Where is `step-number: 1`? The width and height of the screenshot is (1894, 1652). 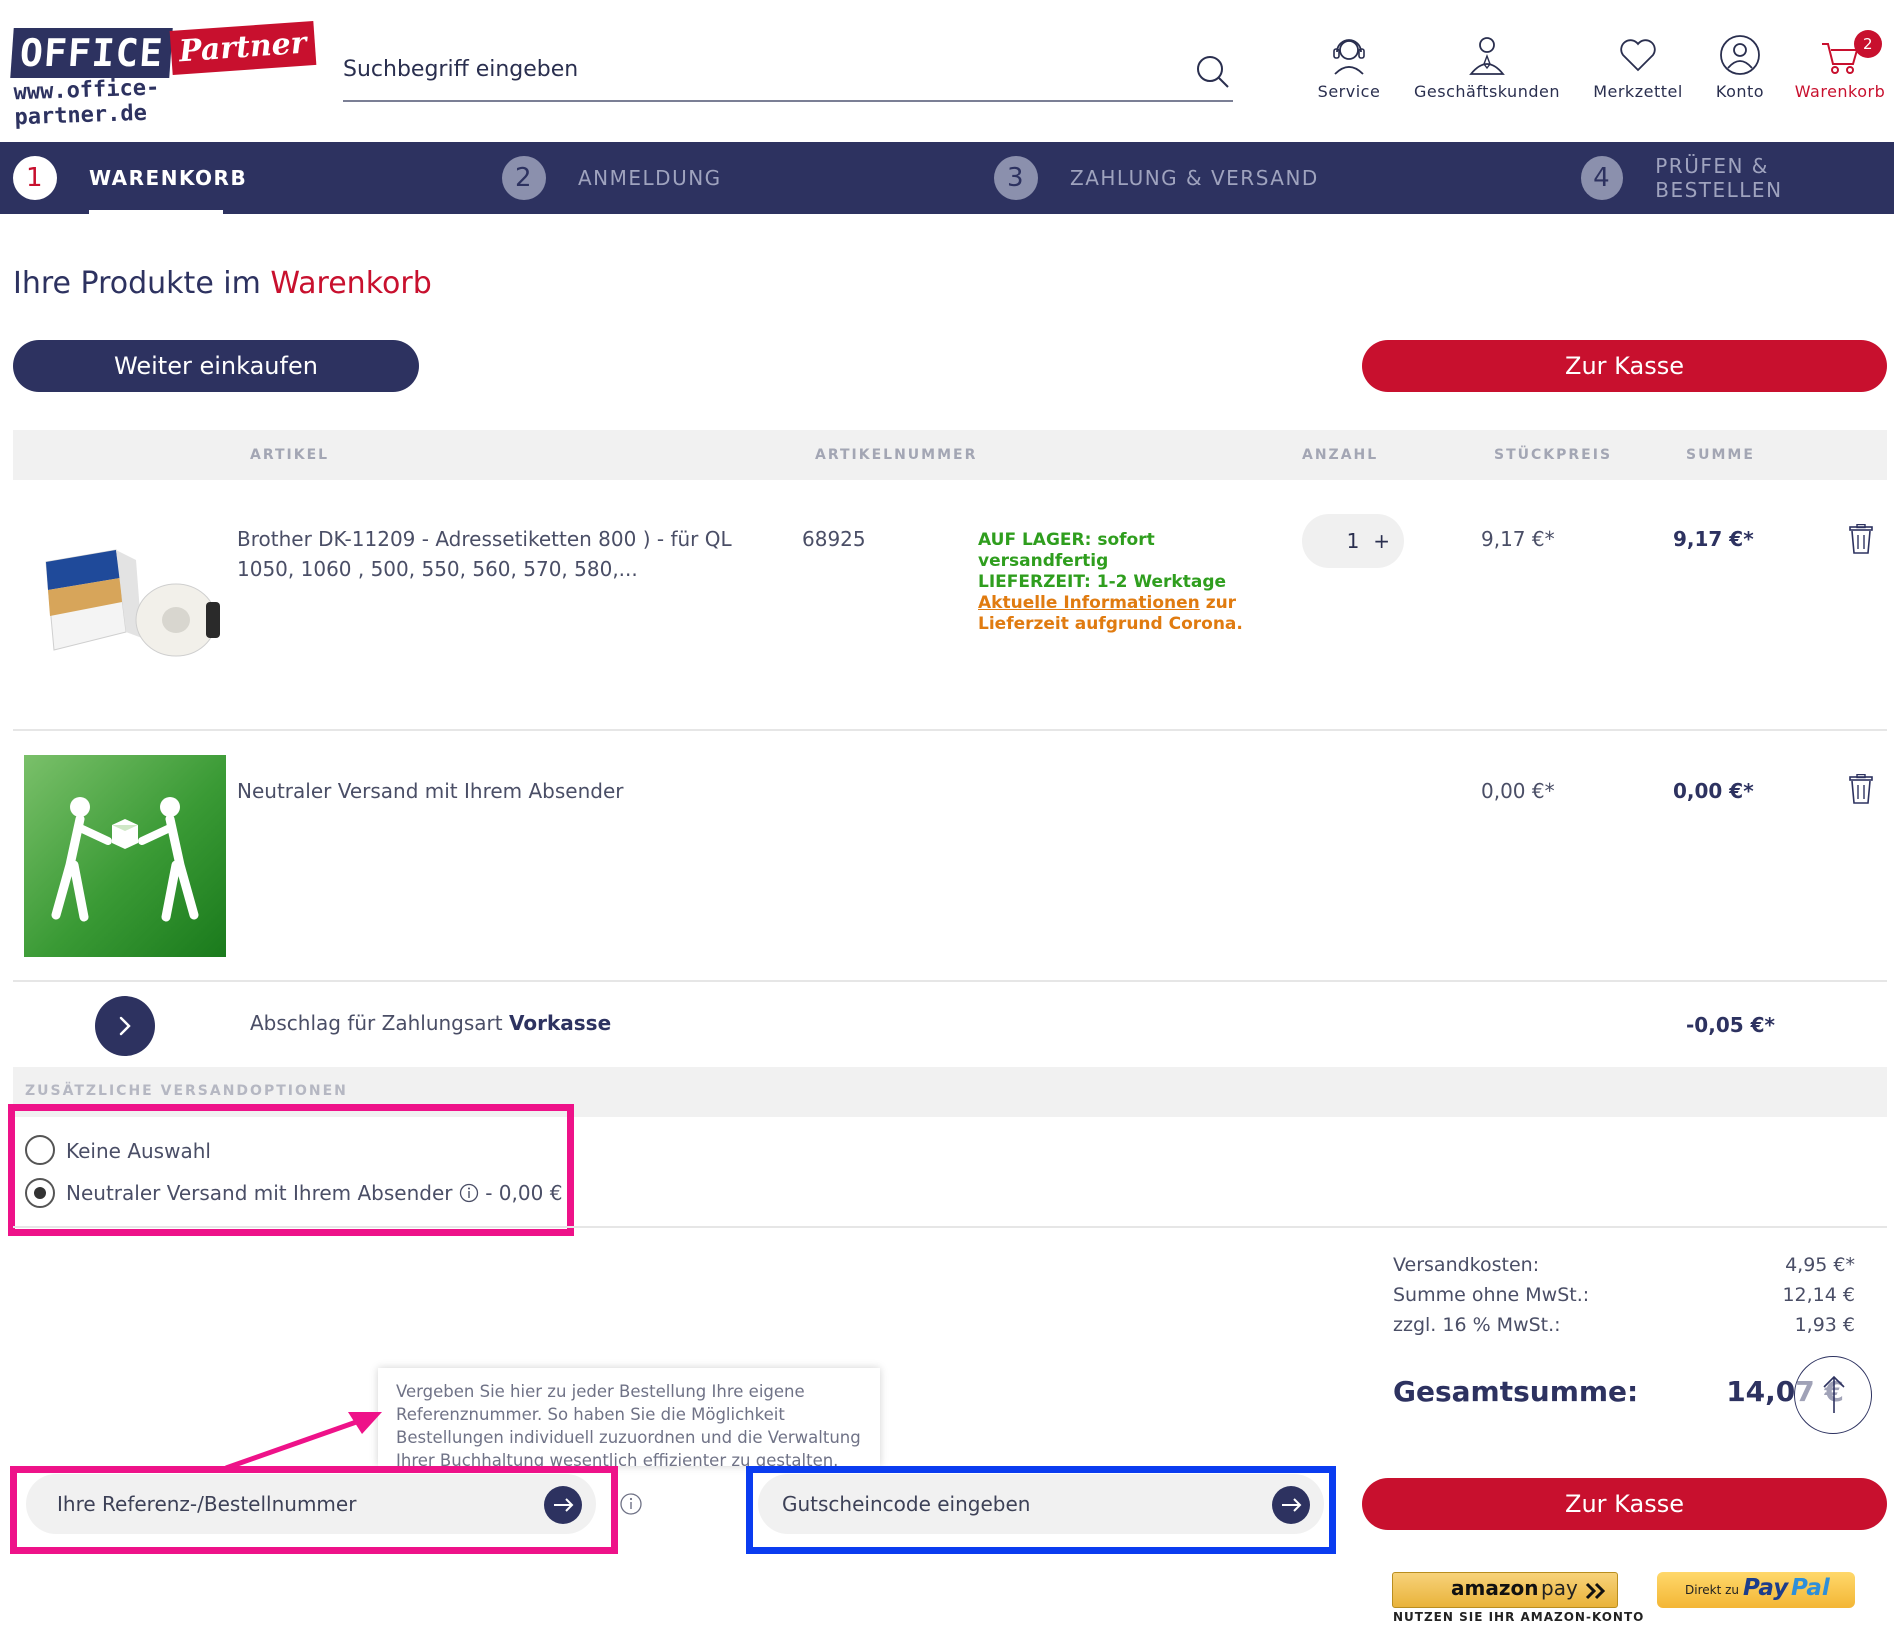
step-number: 1 is located at coordinates (35, 178).